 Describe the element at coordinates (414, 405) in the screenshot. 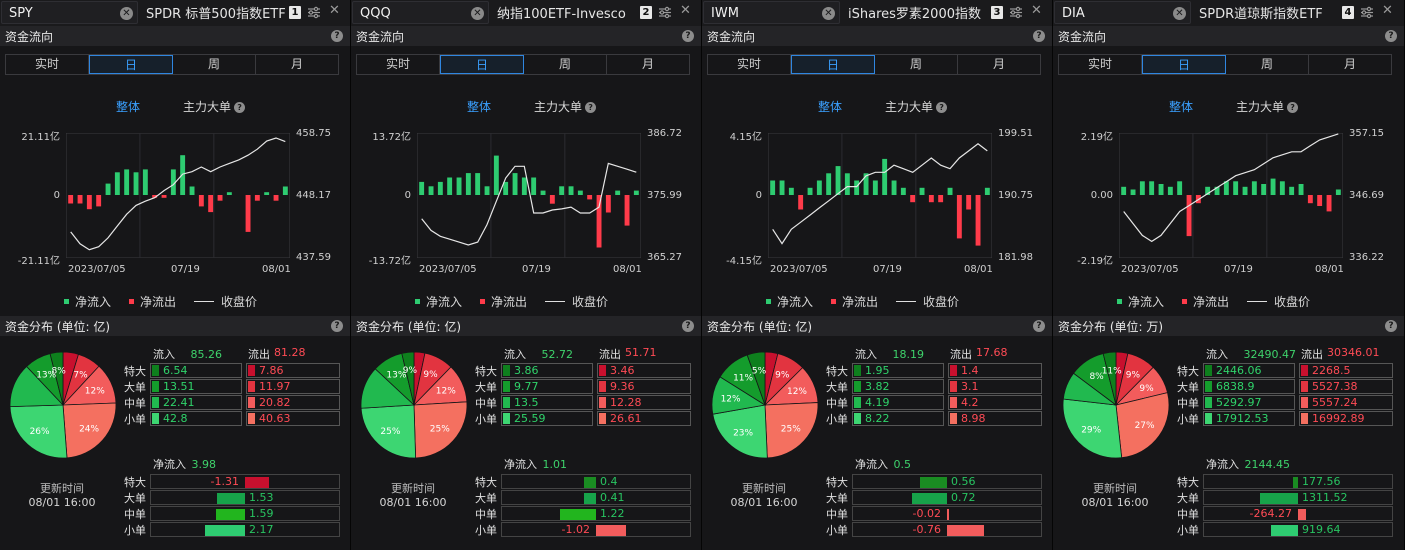

I see `distribution-pie: 9%12%25%25%13%9%` at that location.